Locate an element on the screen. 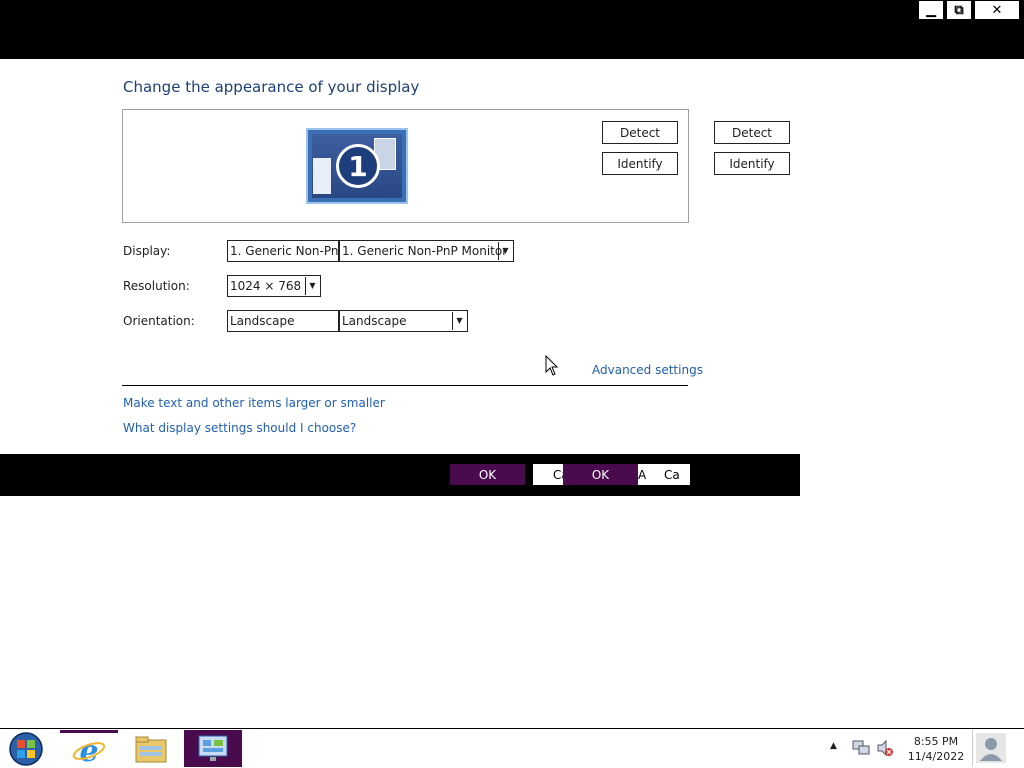 The height and width of the screenshot is (768, 1024). display-label: Display: is located at coordinates (147, 251).